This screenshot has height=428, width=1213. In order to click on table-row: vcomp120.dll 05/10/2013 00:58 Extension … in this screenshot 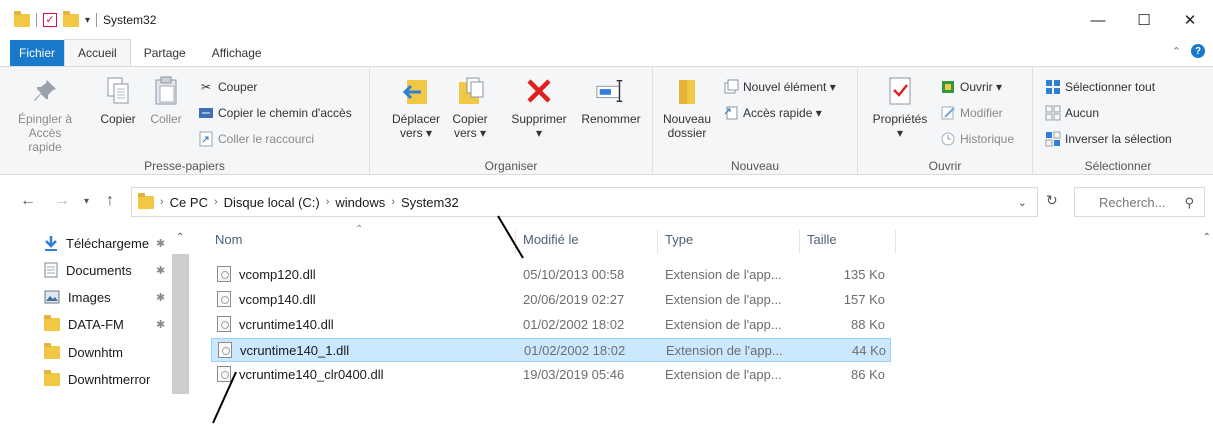, I will do `click(551, 275)`.